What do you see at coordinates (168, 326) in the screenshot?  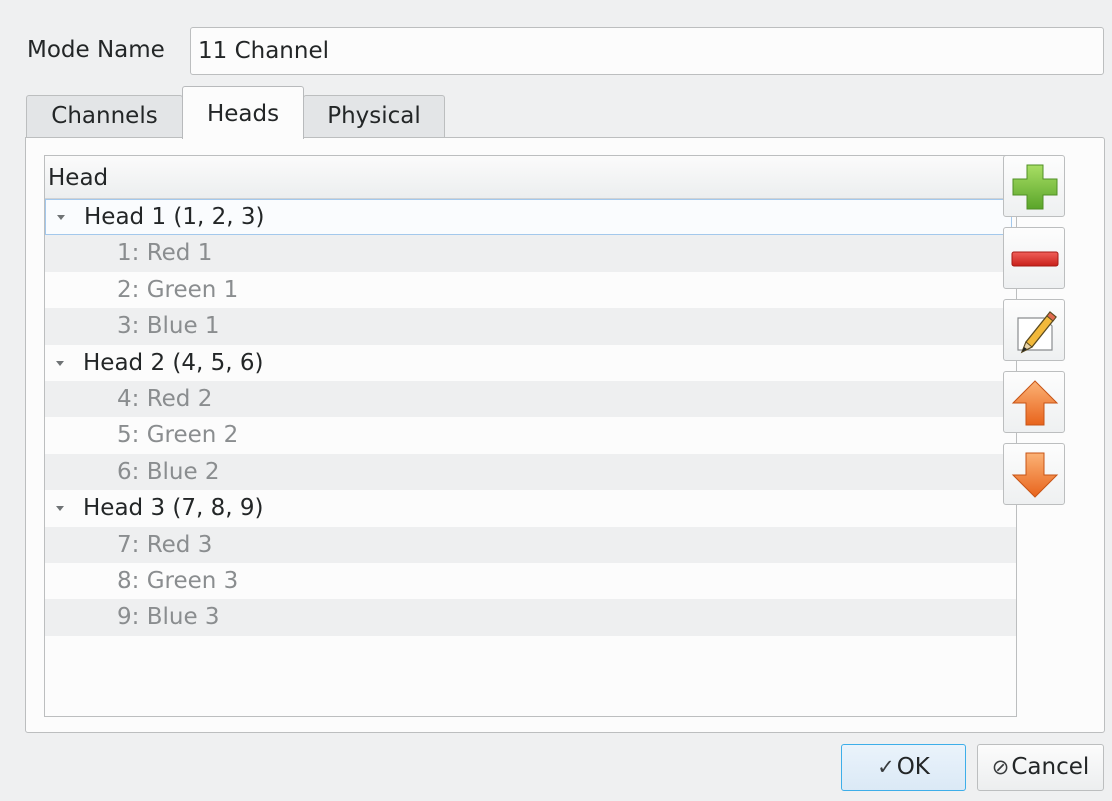 I see `child-label: 3: Blue 1` at bounding box center [168, 326].